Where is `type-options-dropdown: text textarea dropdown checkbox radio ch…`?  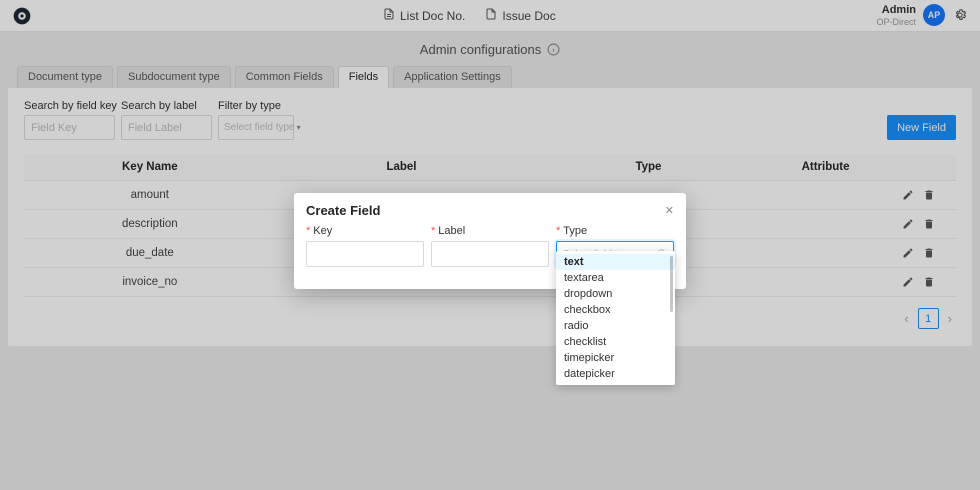 type-options-dropdown: text textarea dropdown checkbox radio ch… is located at coordinates (615, 318).